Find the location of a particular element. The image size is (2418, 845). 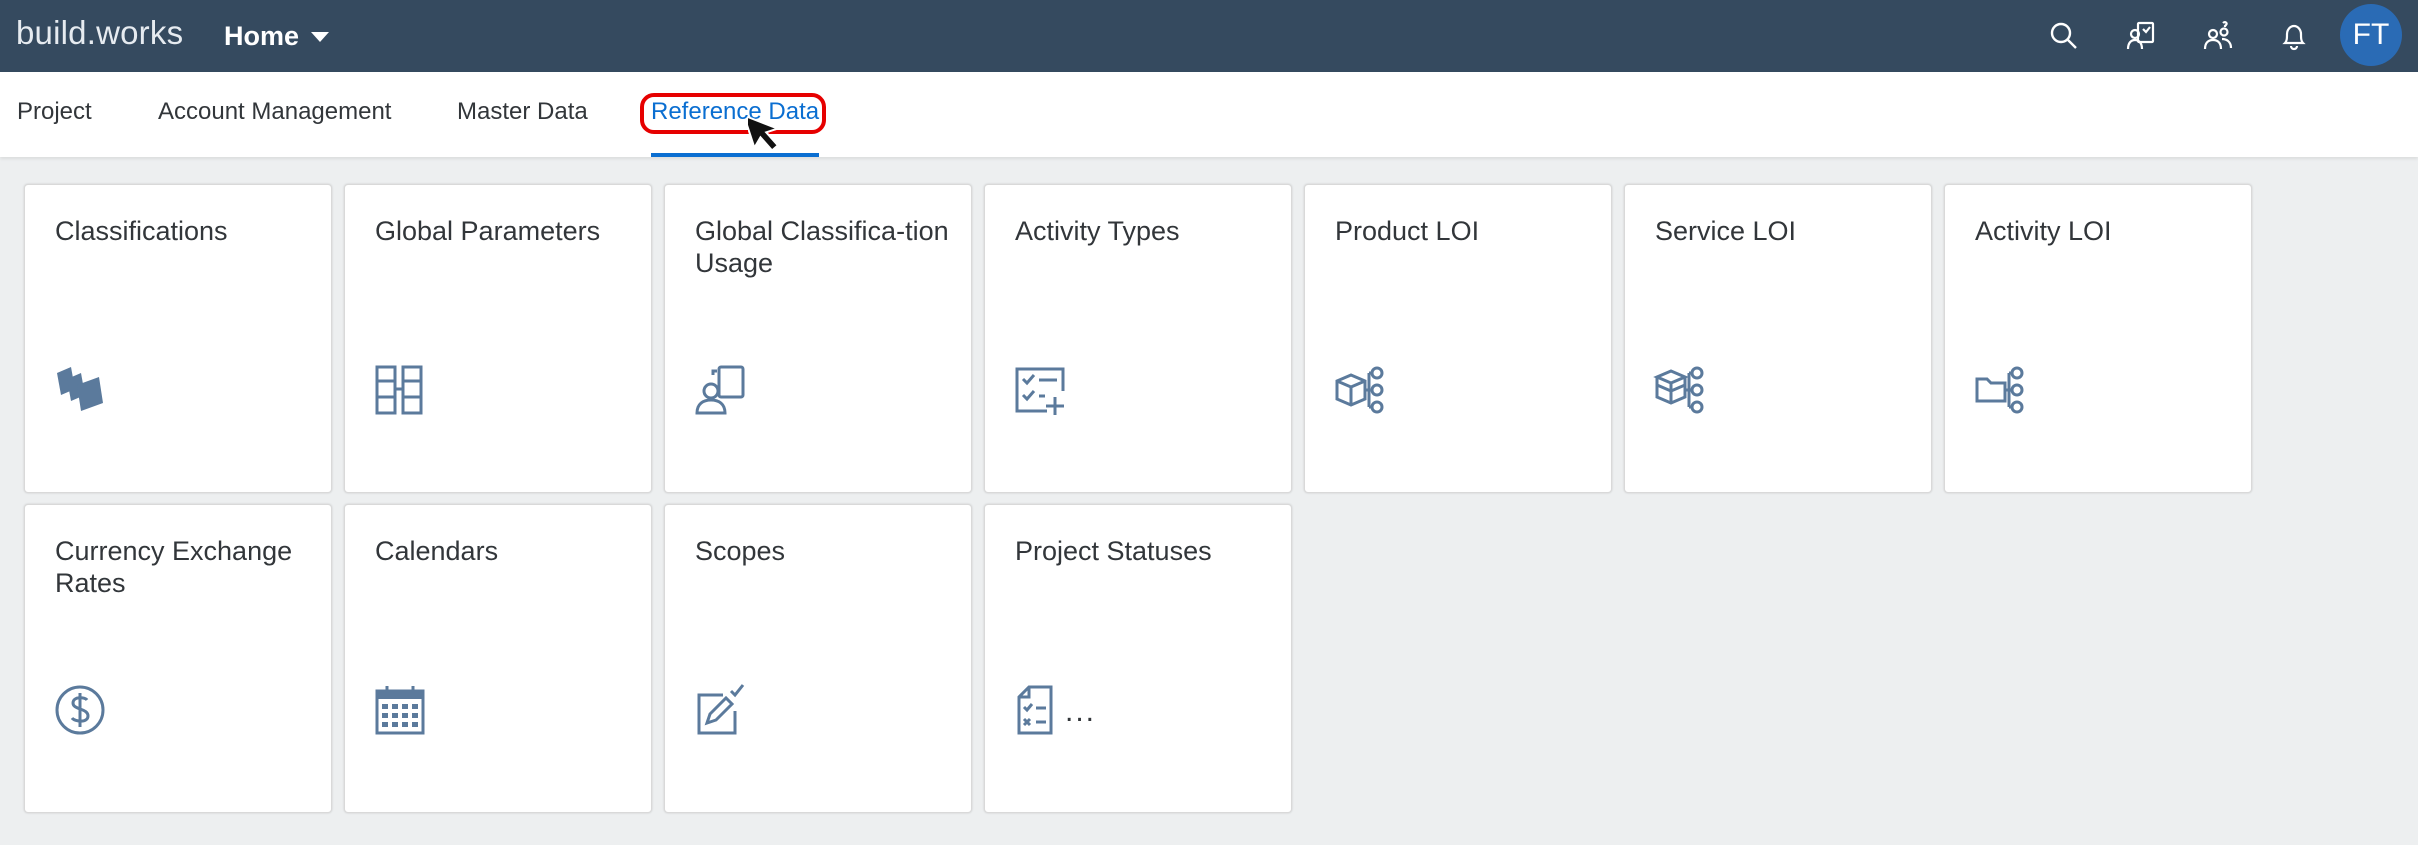

search-button is located at coordinates (2064, 36).